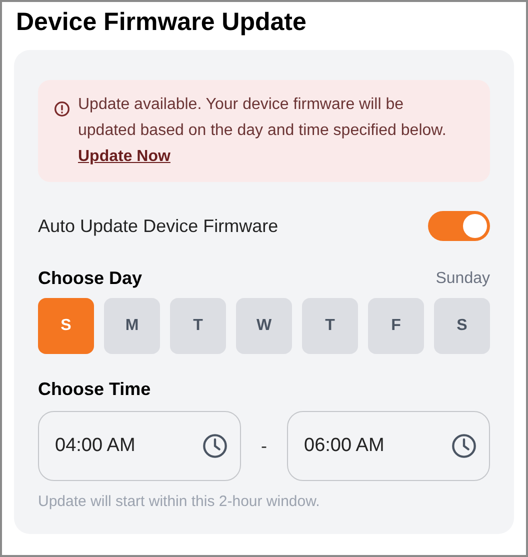  I want to click on day-button: F, so click(396, 326).